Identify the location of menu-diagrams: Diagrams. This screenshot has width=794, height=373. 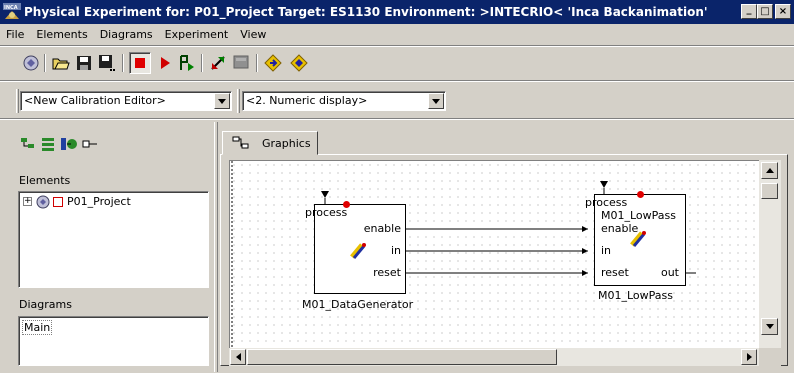
(126, 35).